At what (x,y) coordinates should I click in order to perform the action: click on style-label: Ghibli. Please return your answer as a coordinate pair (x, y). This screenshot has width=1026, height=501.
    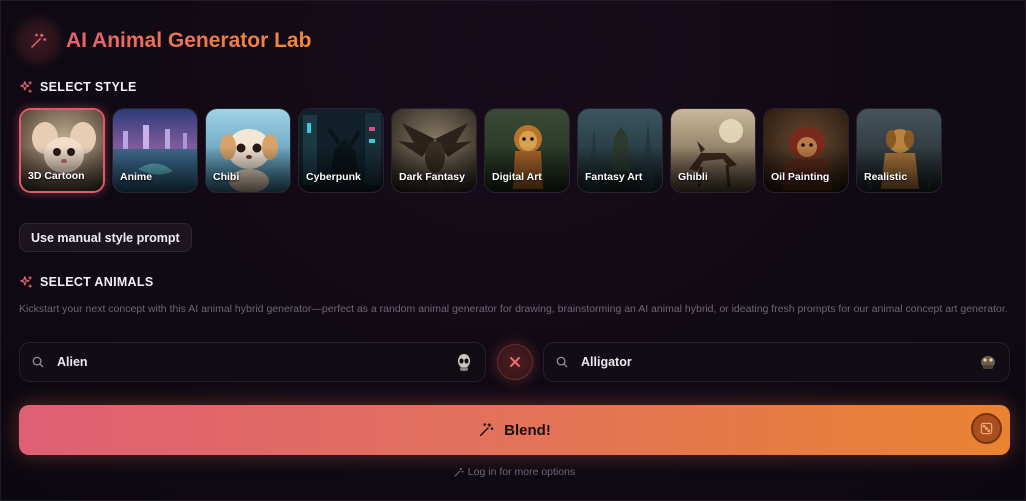
    Looking at the image, I should click on (693, 177).